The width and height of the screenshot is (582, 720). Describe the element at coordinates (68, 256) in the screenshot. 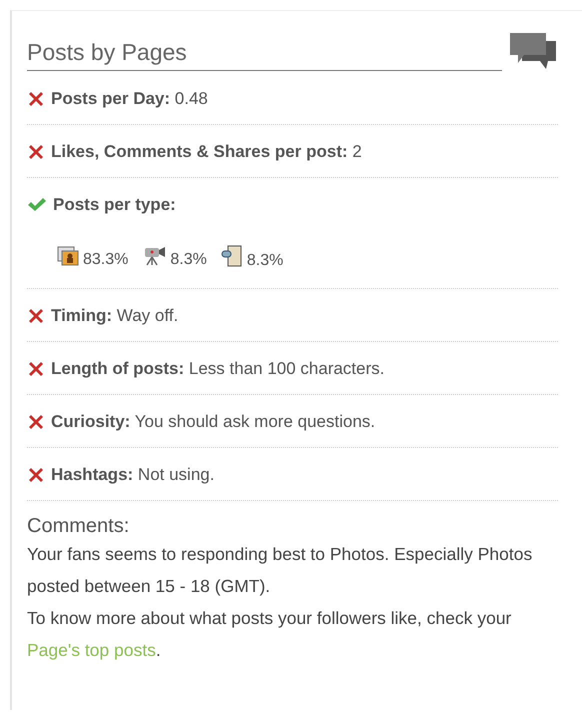

I see `photo-icon` at that location.